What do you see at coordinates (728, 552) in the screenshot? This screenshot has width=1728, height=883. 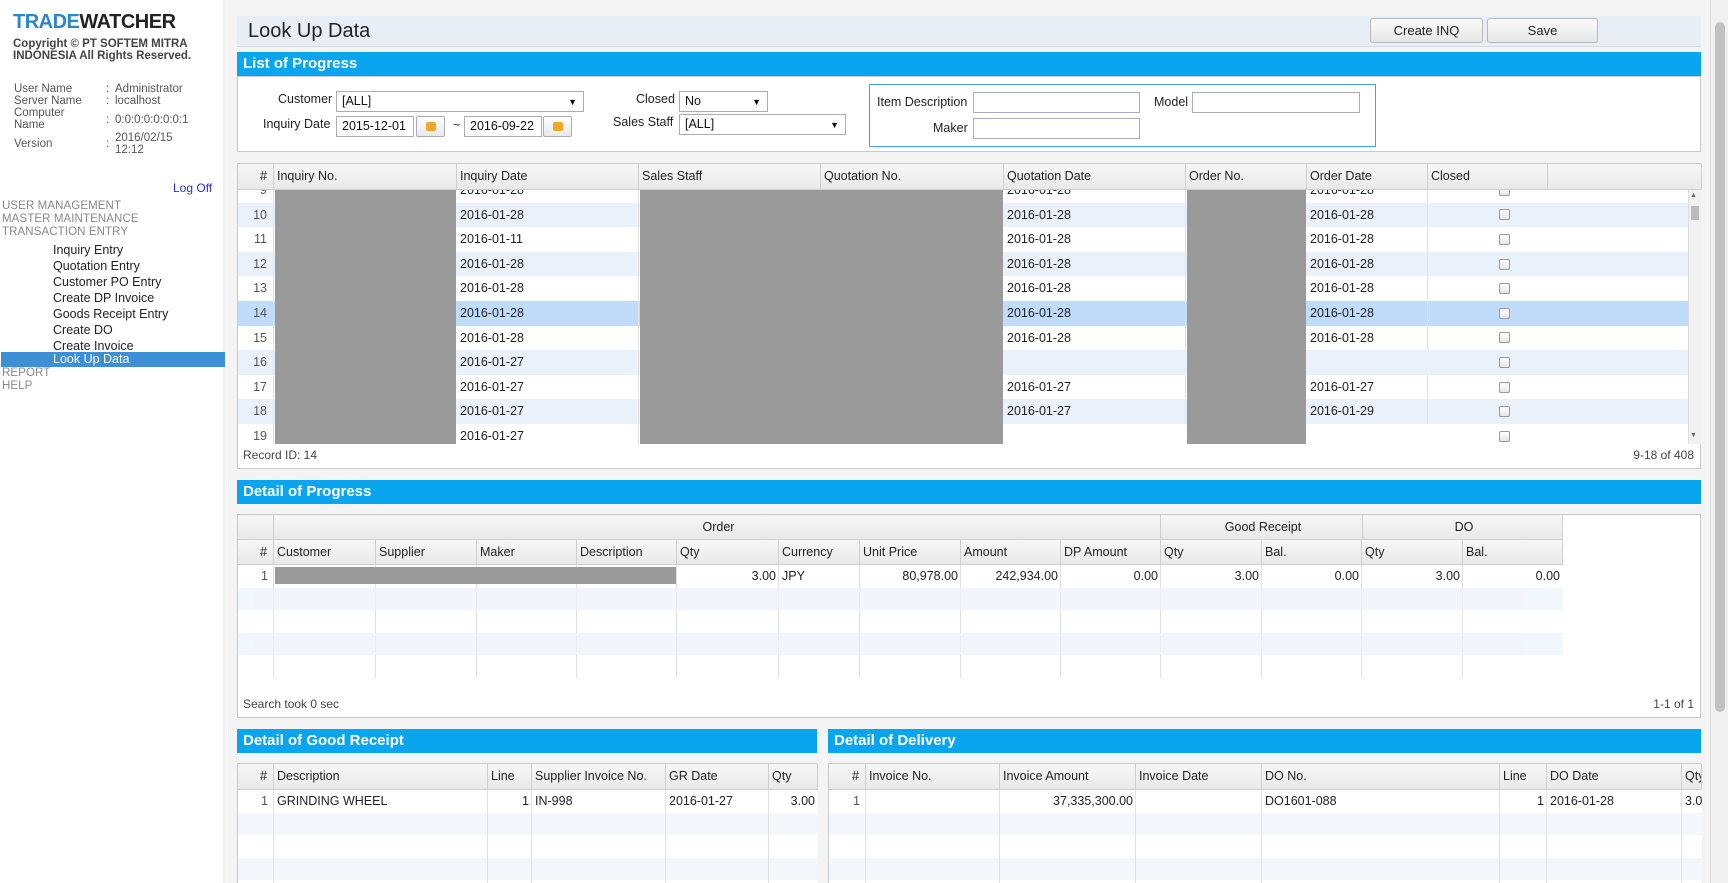 I see `detail-column-header-5: Qty` at bounding box center [728, 552].